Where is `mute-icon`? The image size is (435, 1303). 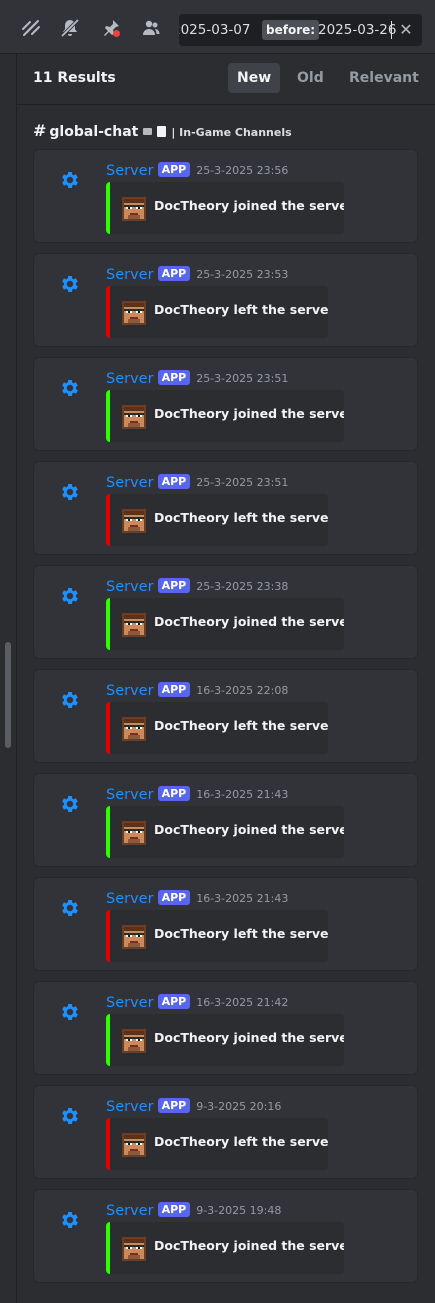 mute-icon is located at coordinates (70, 28).